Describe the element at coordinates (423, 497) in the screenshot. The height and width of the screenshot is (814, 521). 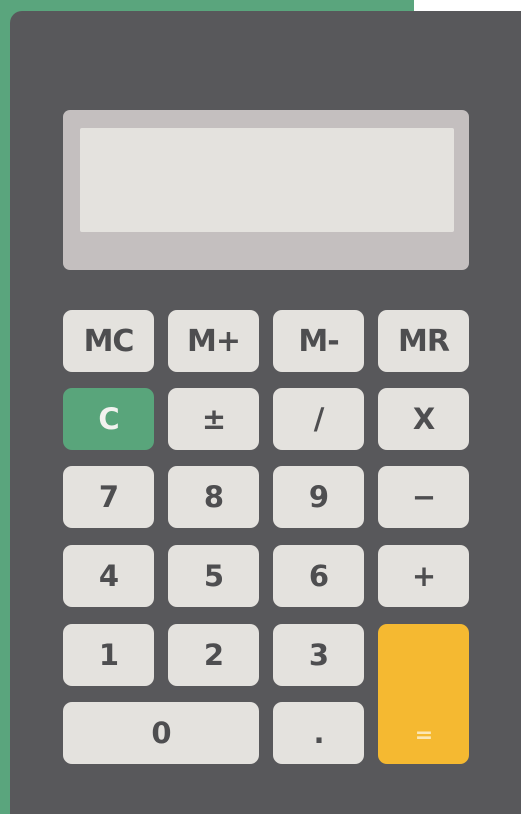
I see `subtract-button: −` at that location.